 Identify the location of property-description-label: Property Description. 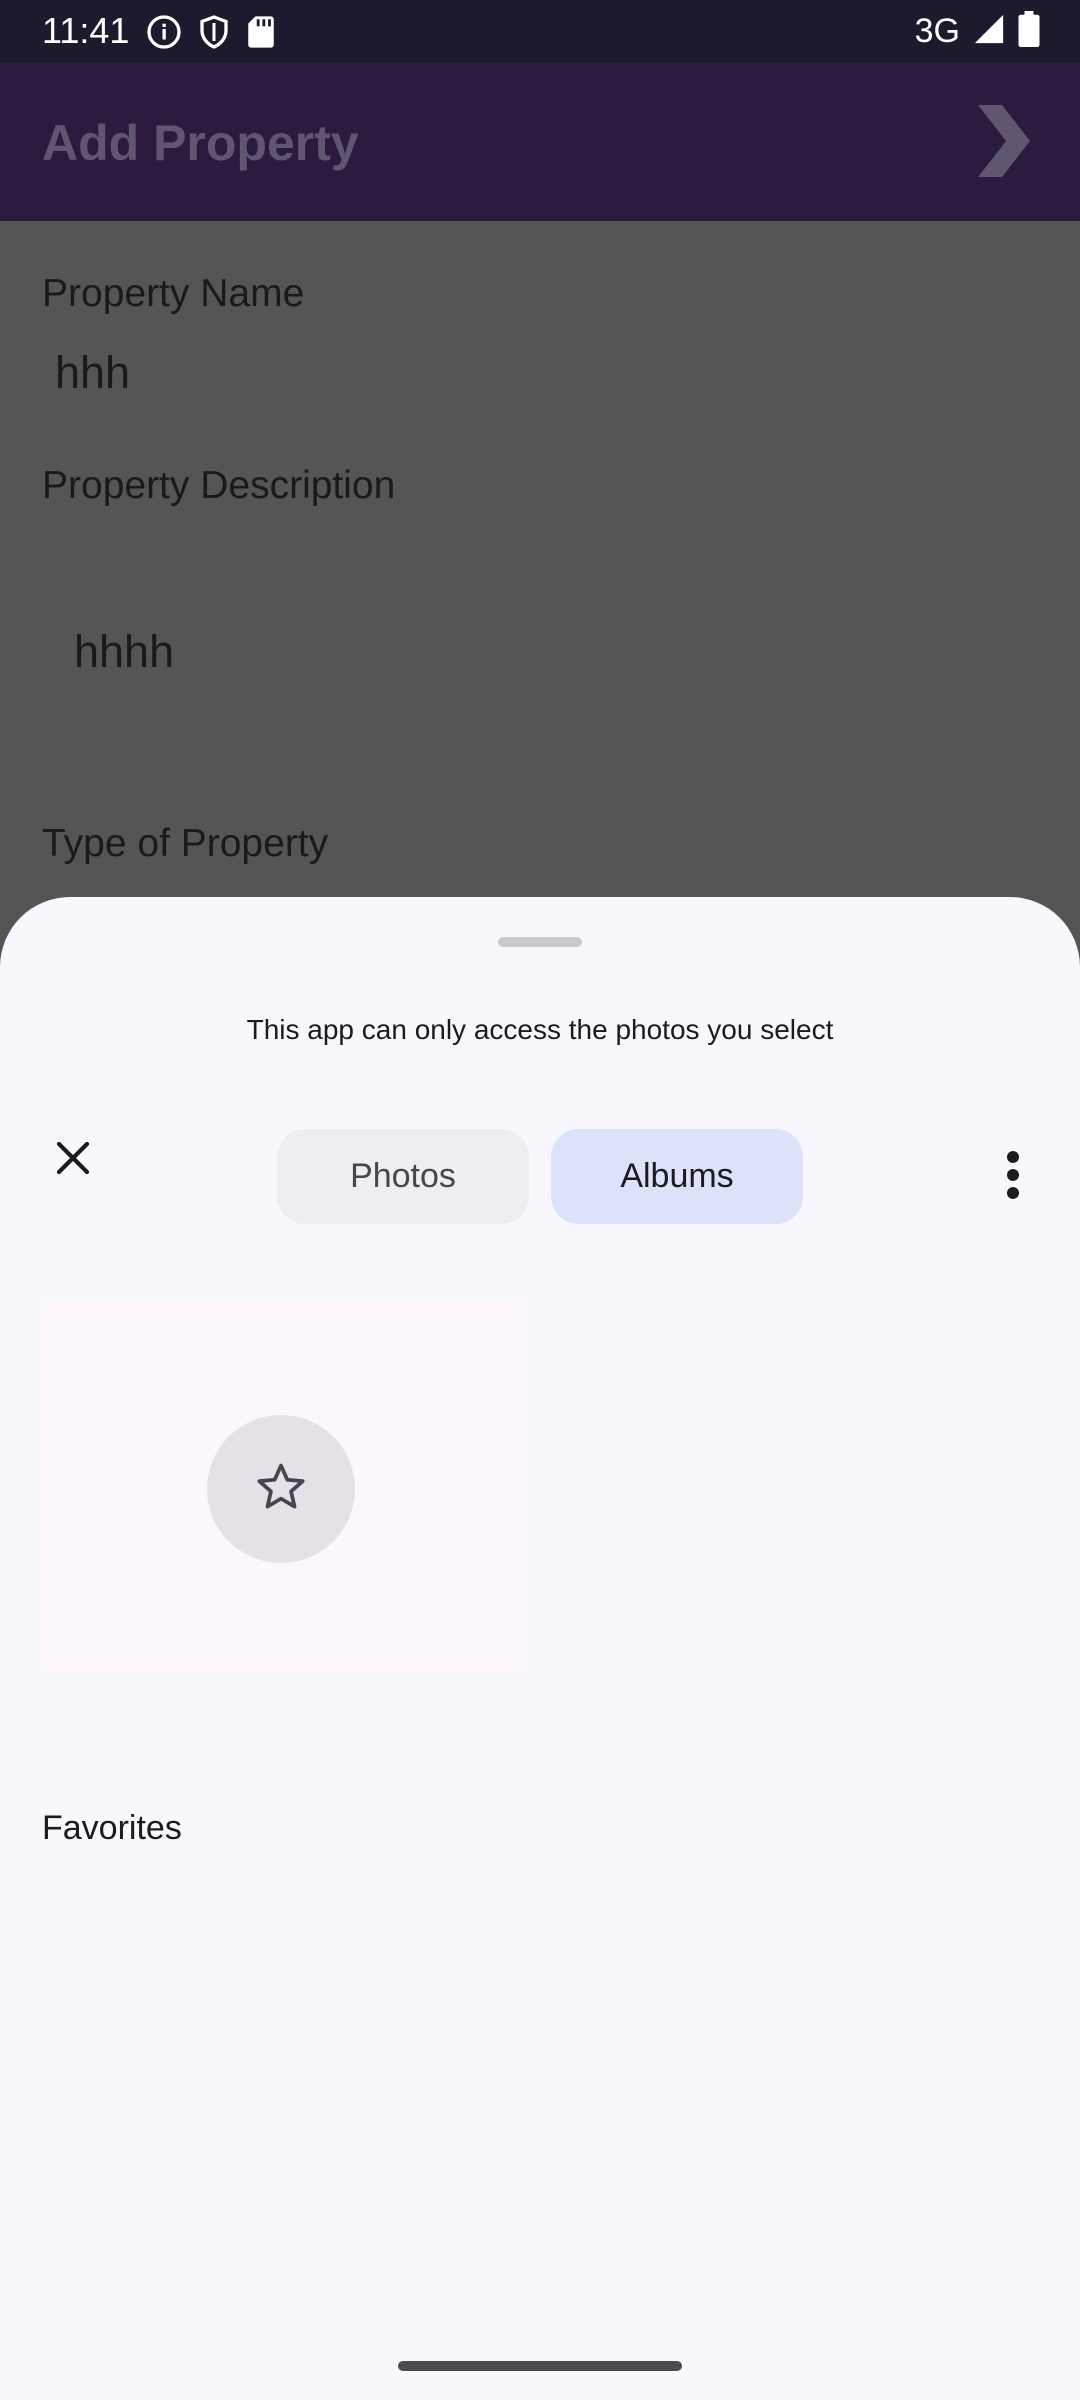
(219, 485).